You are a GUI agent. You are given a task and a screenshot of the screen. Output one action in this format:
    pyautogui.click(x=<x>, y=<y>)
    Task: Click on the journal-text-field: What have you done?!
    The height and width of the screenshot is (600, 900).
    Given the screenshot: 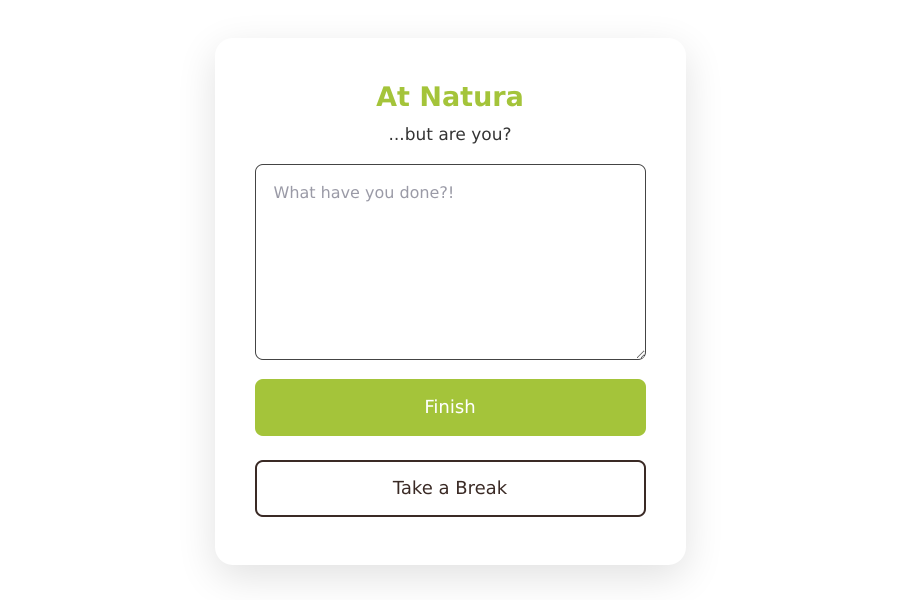 What is the action you would take?
    pyautogui.click(x=450, y=262)
    